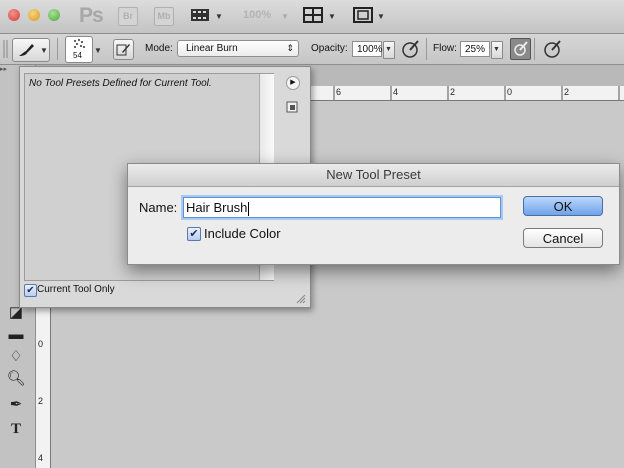 This screenshot has height=468, width=624. I want to click on preset-name-value: Hair Brush, so click(217, 207).